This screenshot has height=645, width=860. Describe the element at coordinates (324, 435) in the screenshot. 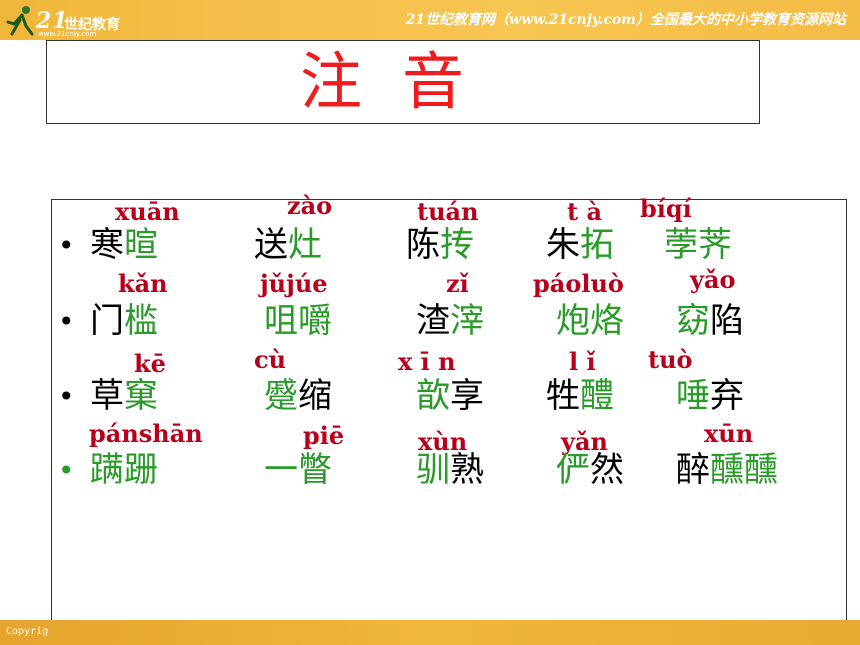

I see `pinyin-label: piē` at that location.